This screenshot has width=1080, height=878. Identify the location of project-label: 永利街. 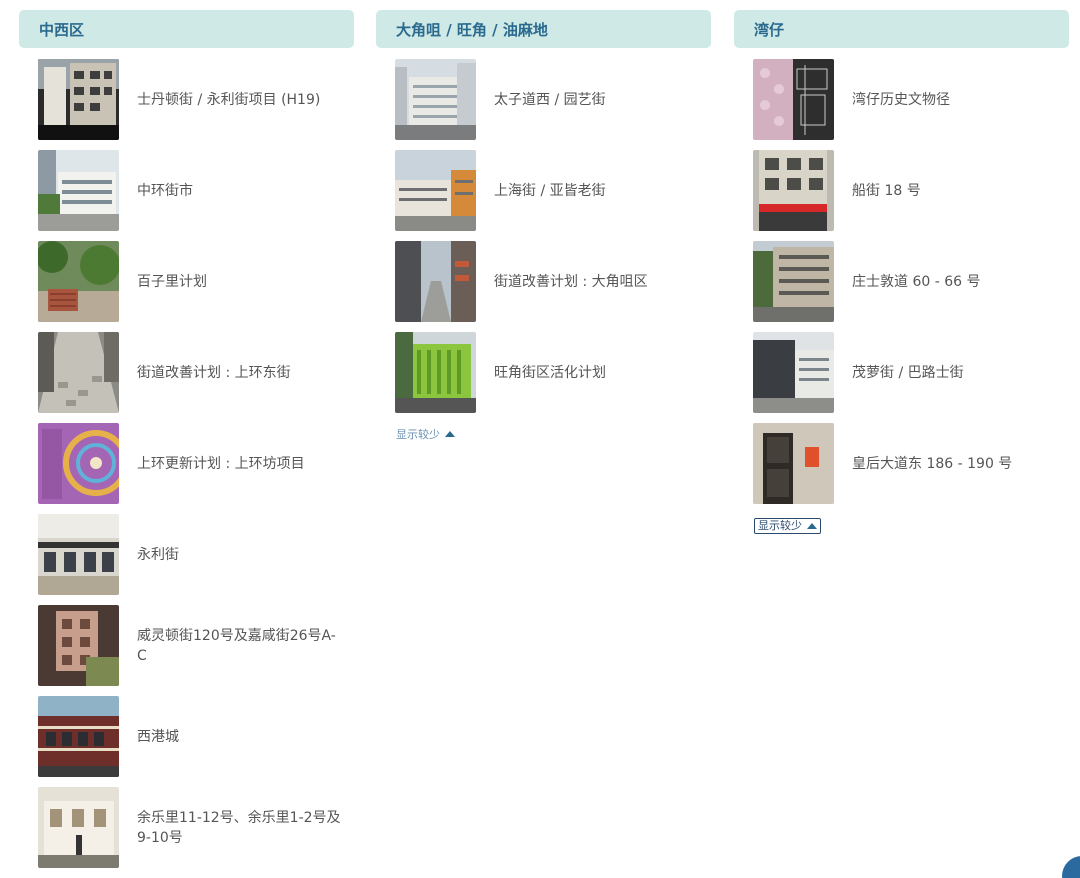
(158, 555).